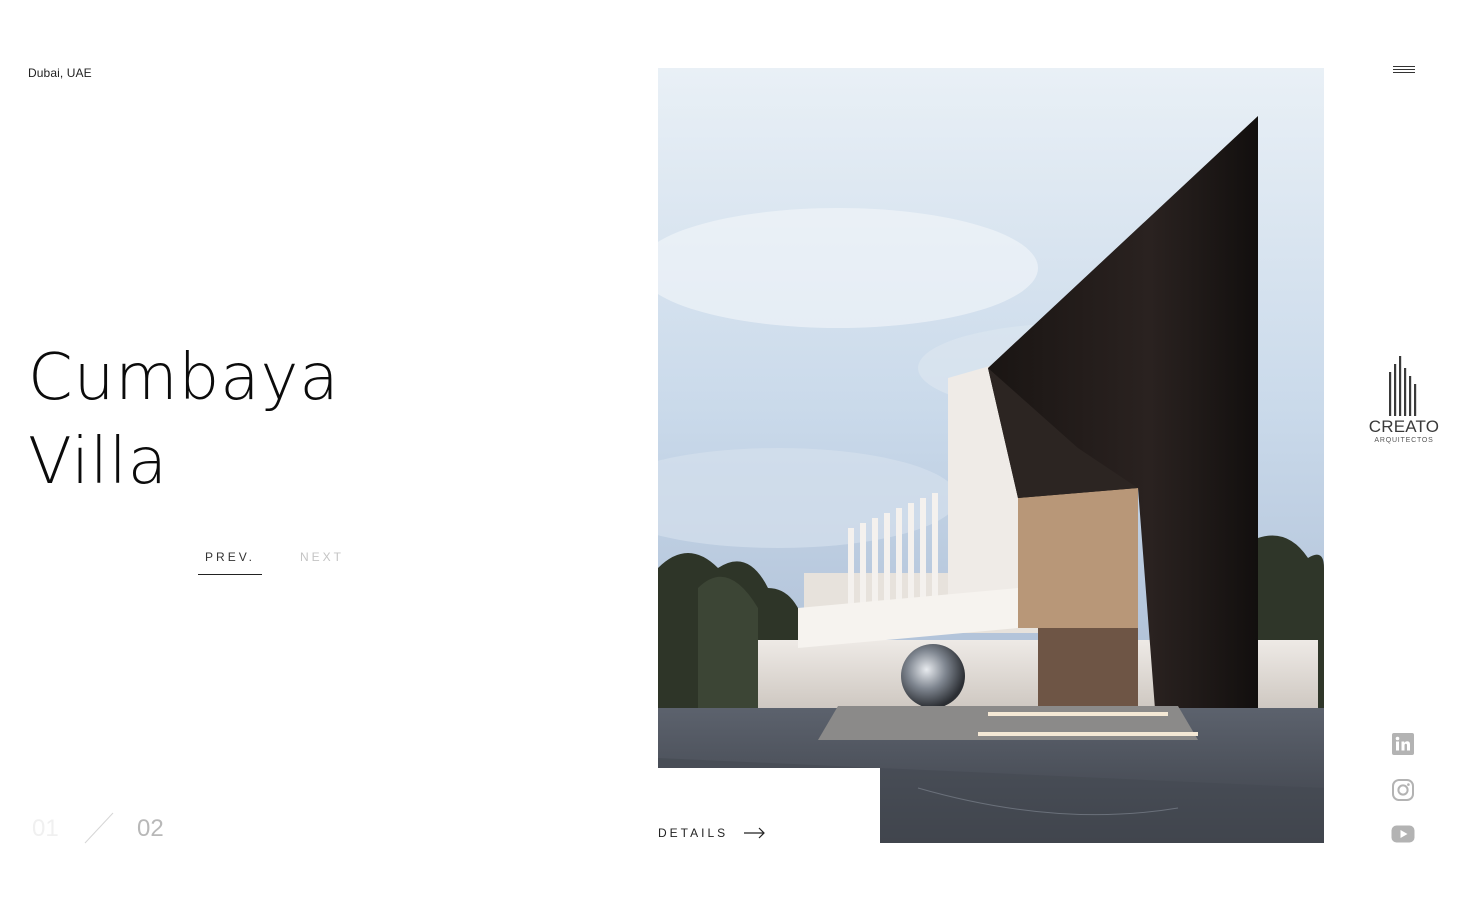  I want to click on slide-counter-current: 01, so click(45, 828).